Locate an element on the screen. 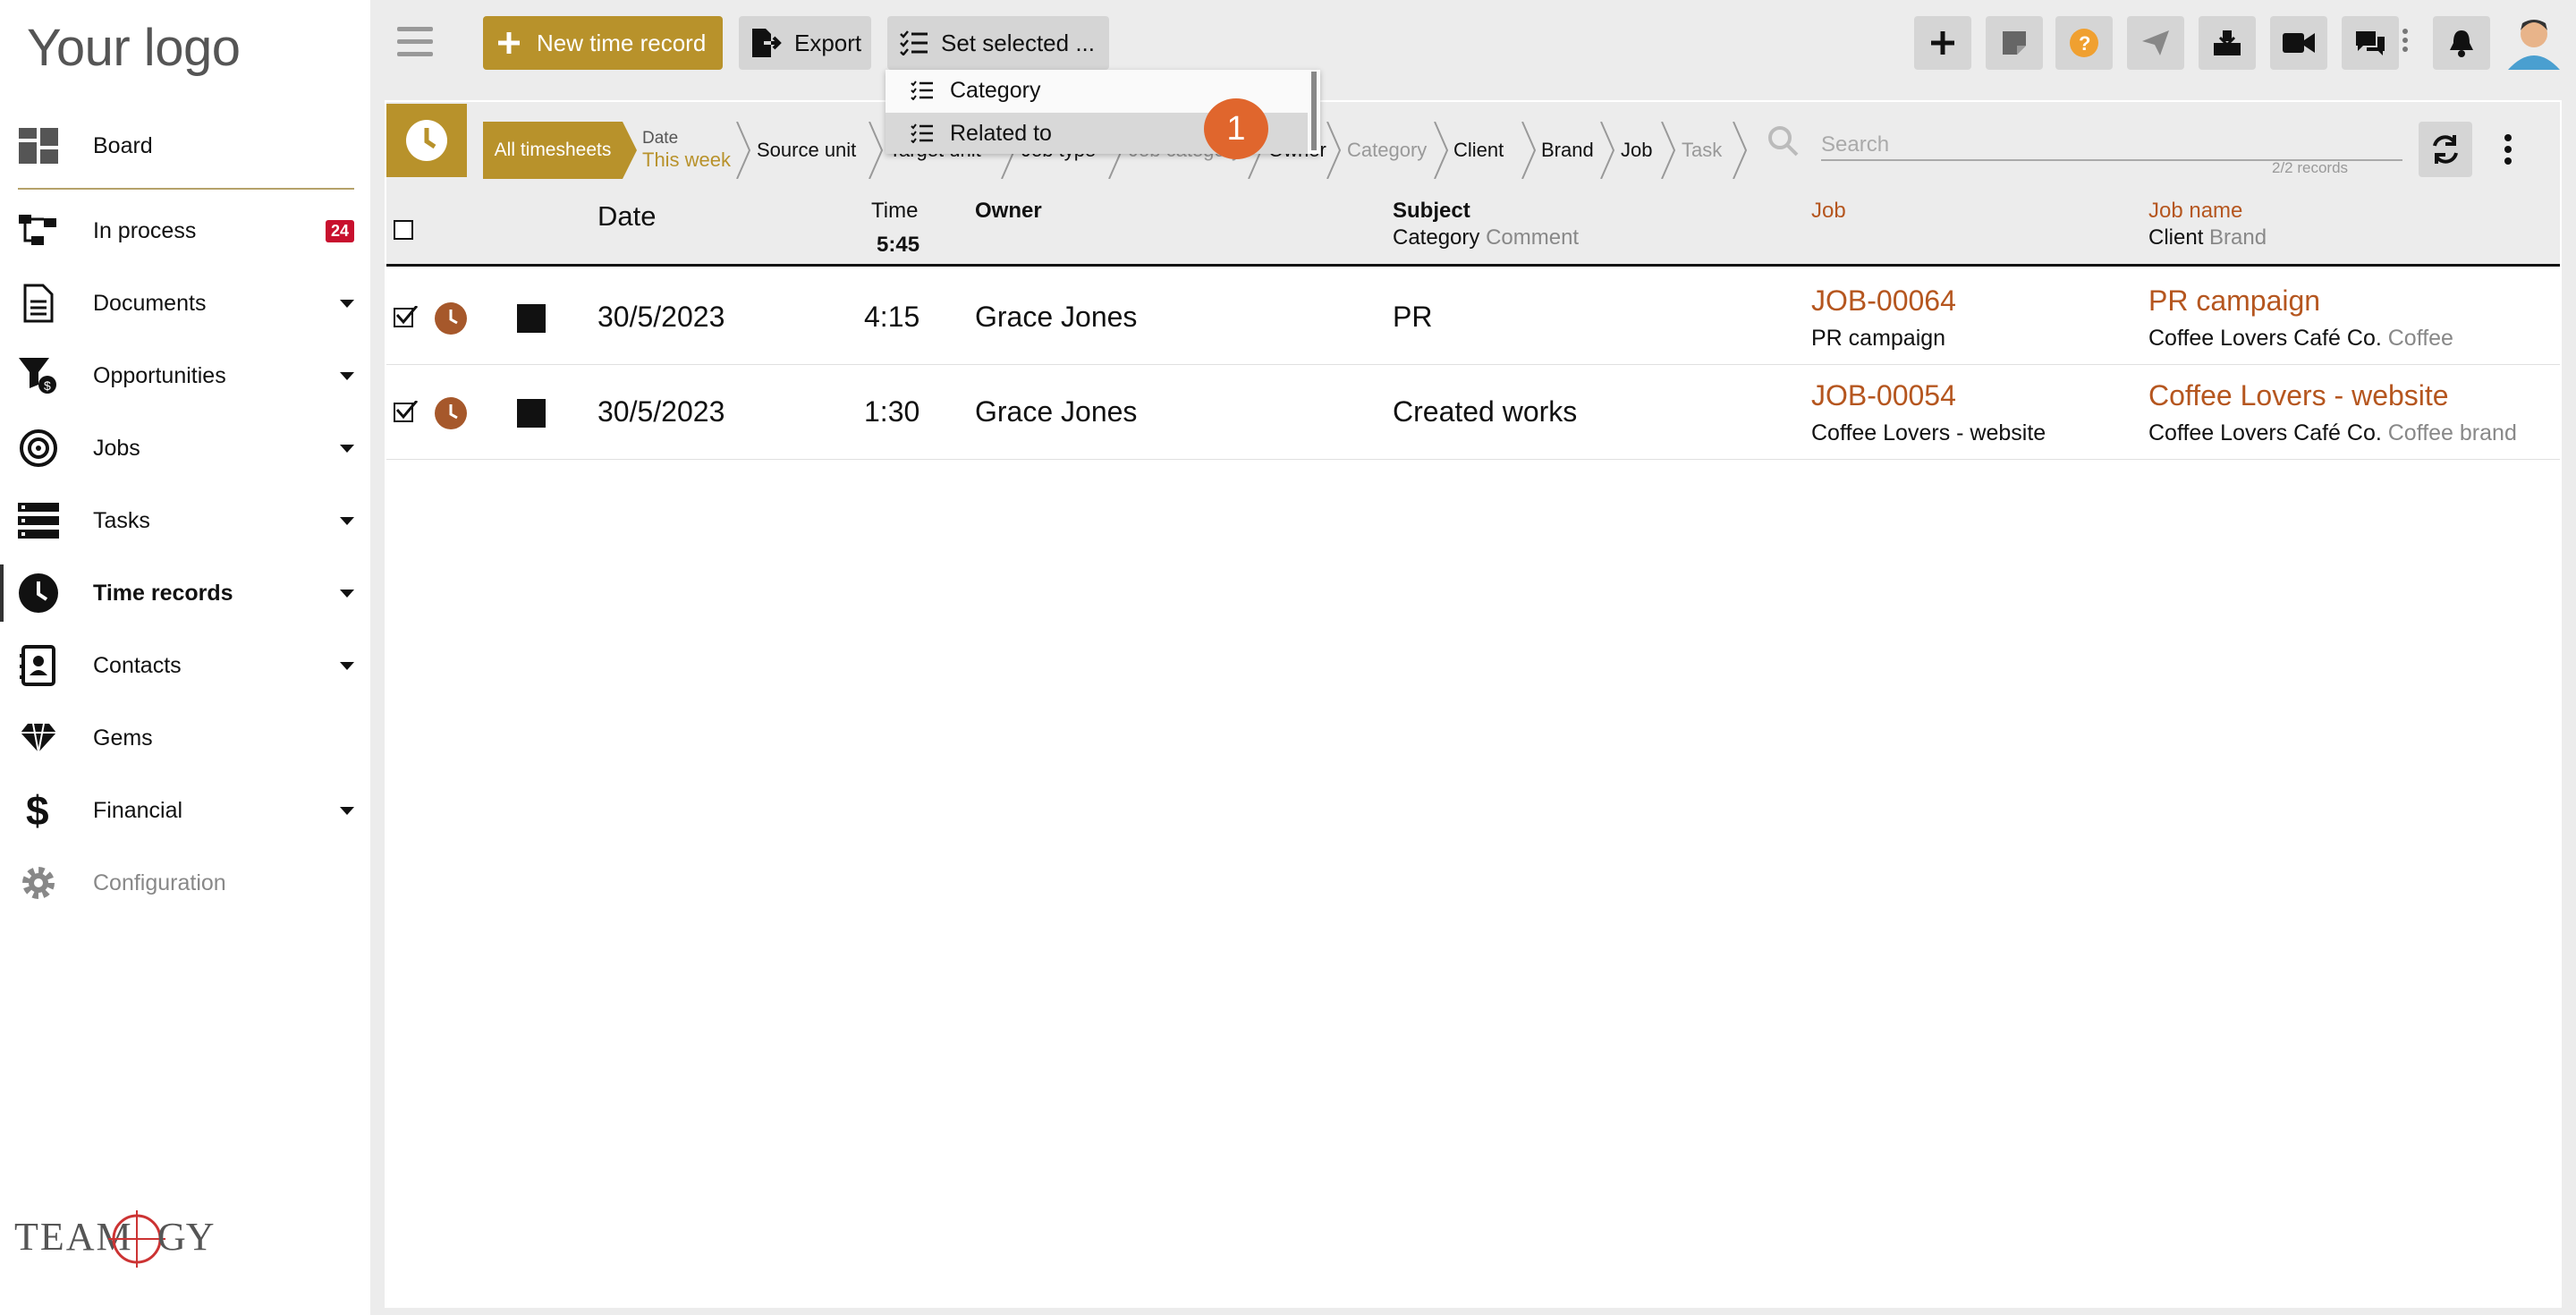 Image resolution: width=2576 pixels, height=1315 pixels. count-badge: 24 is located at coordinates (340, 231).